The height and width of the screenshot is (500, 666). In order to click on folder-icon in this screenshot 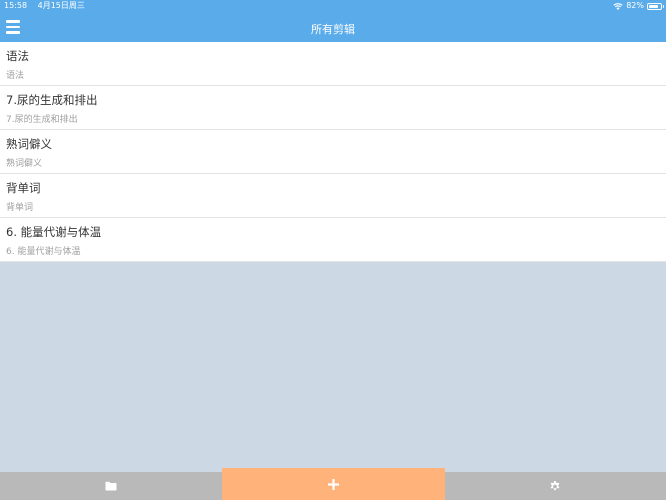, I will do `click(111, 486)`.